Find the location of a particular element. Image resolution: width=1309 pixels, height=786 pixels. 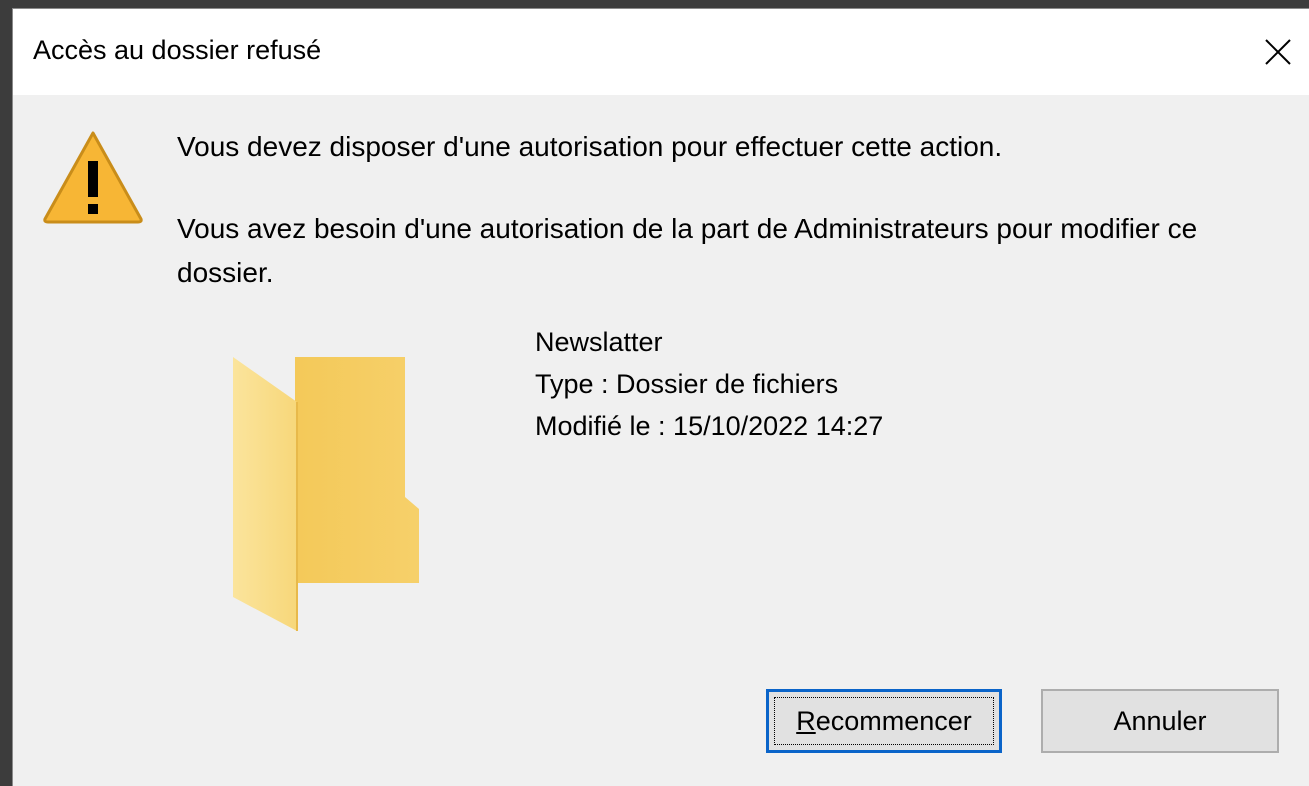

item-type: Type : Dossier de fichiers is located at coordinates (687, 384).